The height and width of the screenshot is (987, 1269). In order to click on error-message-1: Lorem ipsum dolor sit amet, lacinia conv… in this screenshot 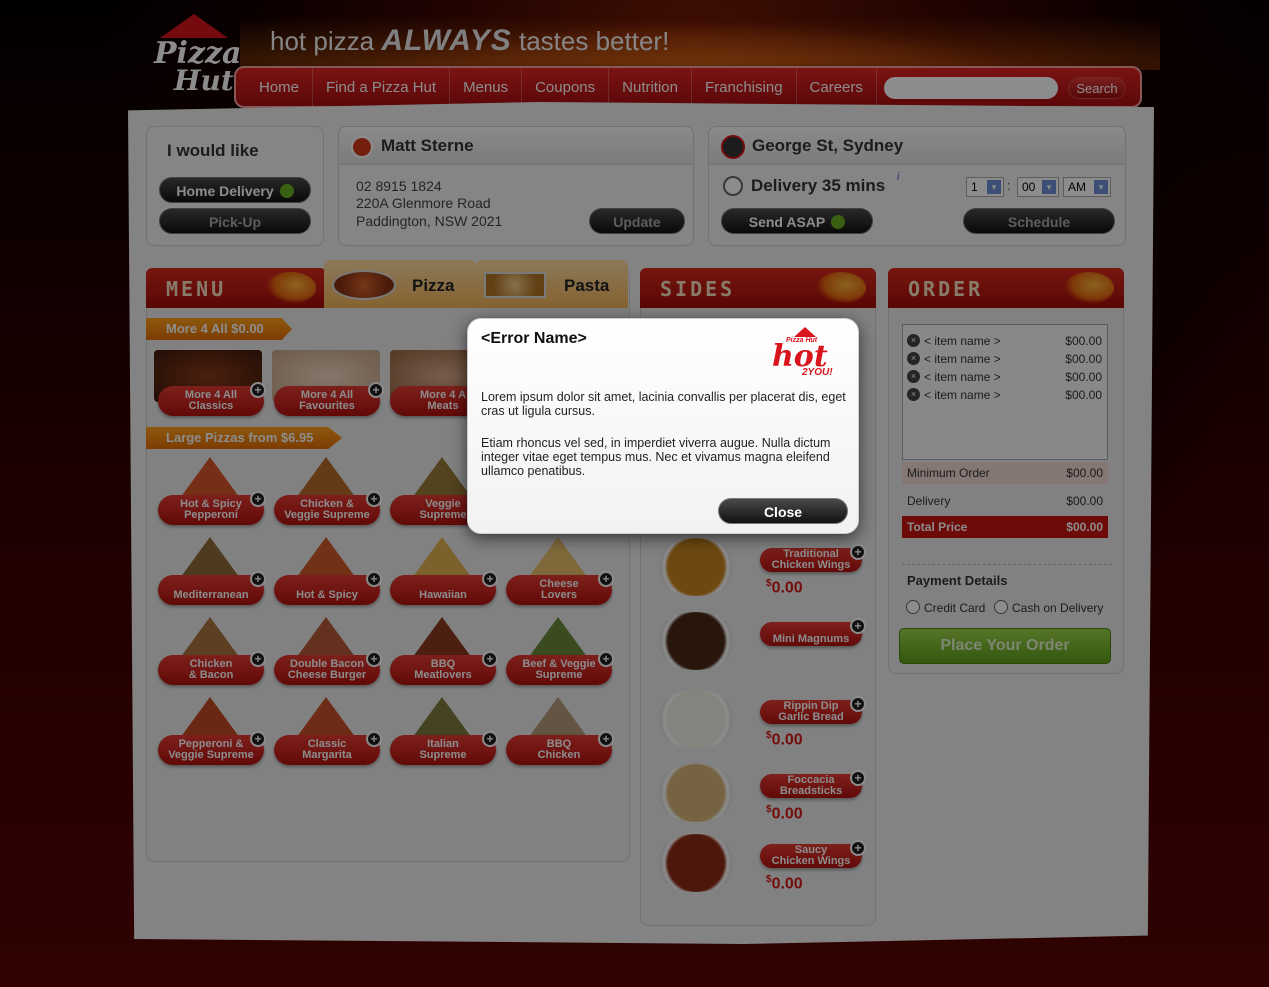, I will do `click(663, 404)`.